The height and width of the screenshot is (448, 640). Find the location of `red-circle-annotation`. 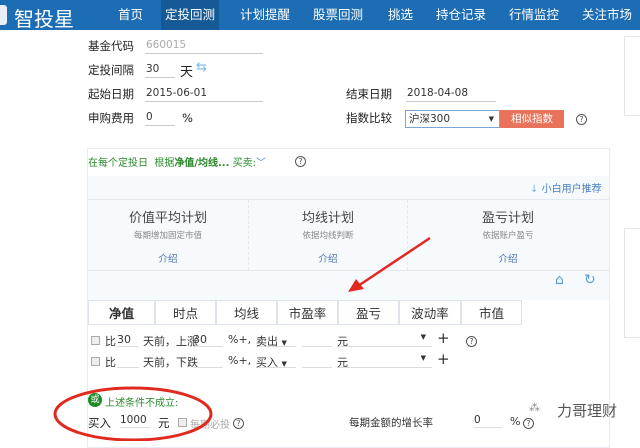

red-circle-annotation is located at coordinates (133, 413).